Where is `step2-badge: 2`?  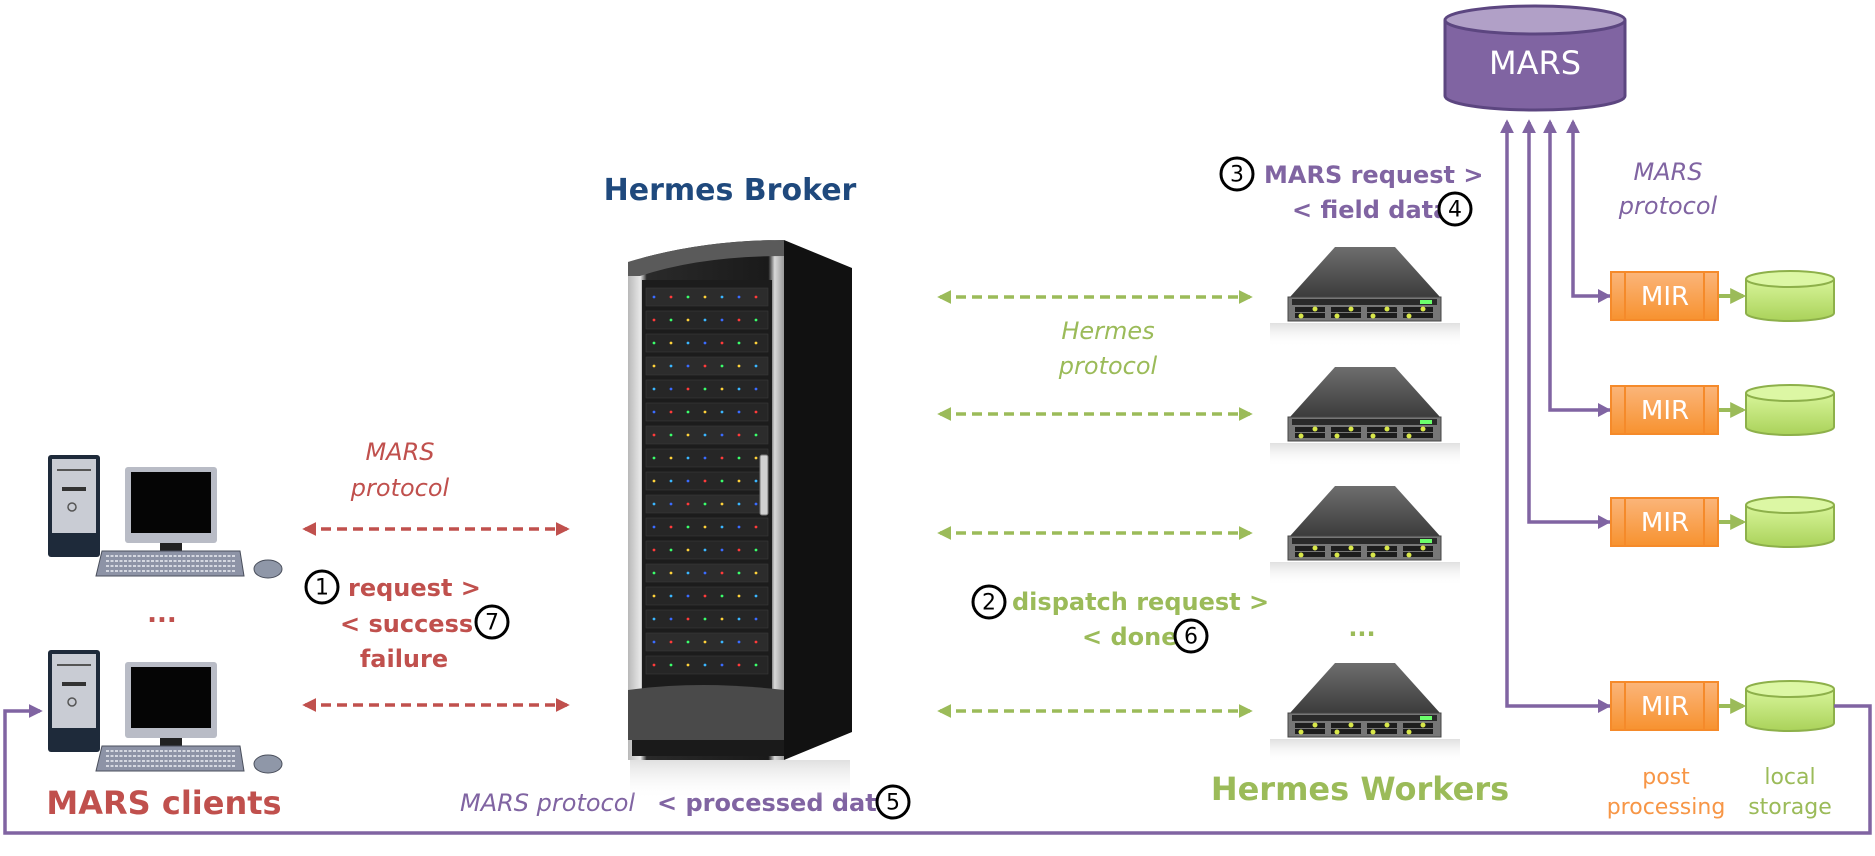
step2-badge: 2 is located at coordinates (989, 602).